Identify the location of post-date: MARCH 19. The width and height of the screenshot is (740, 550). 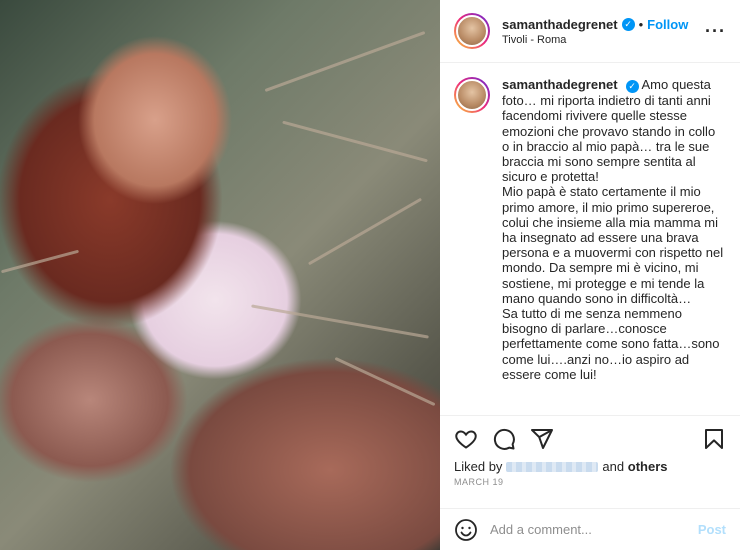
(479, 482).